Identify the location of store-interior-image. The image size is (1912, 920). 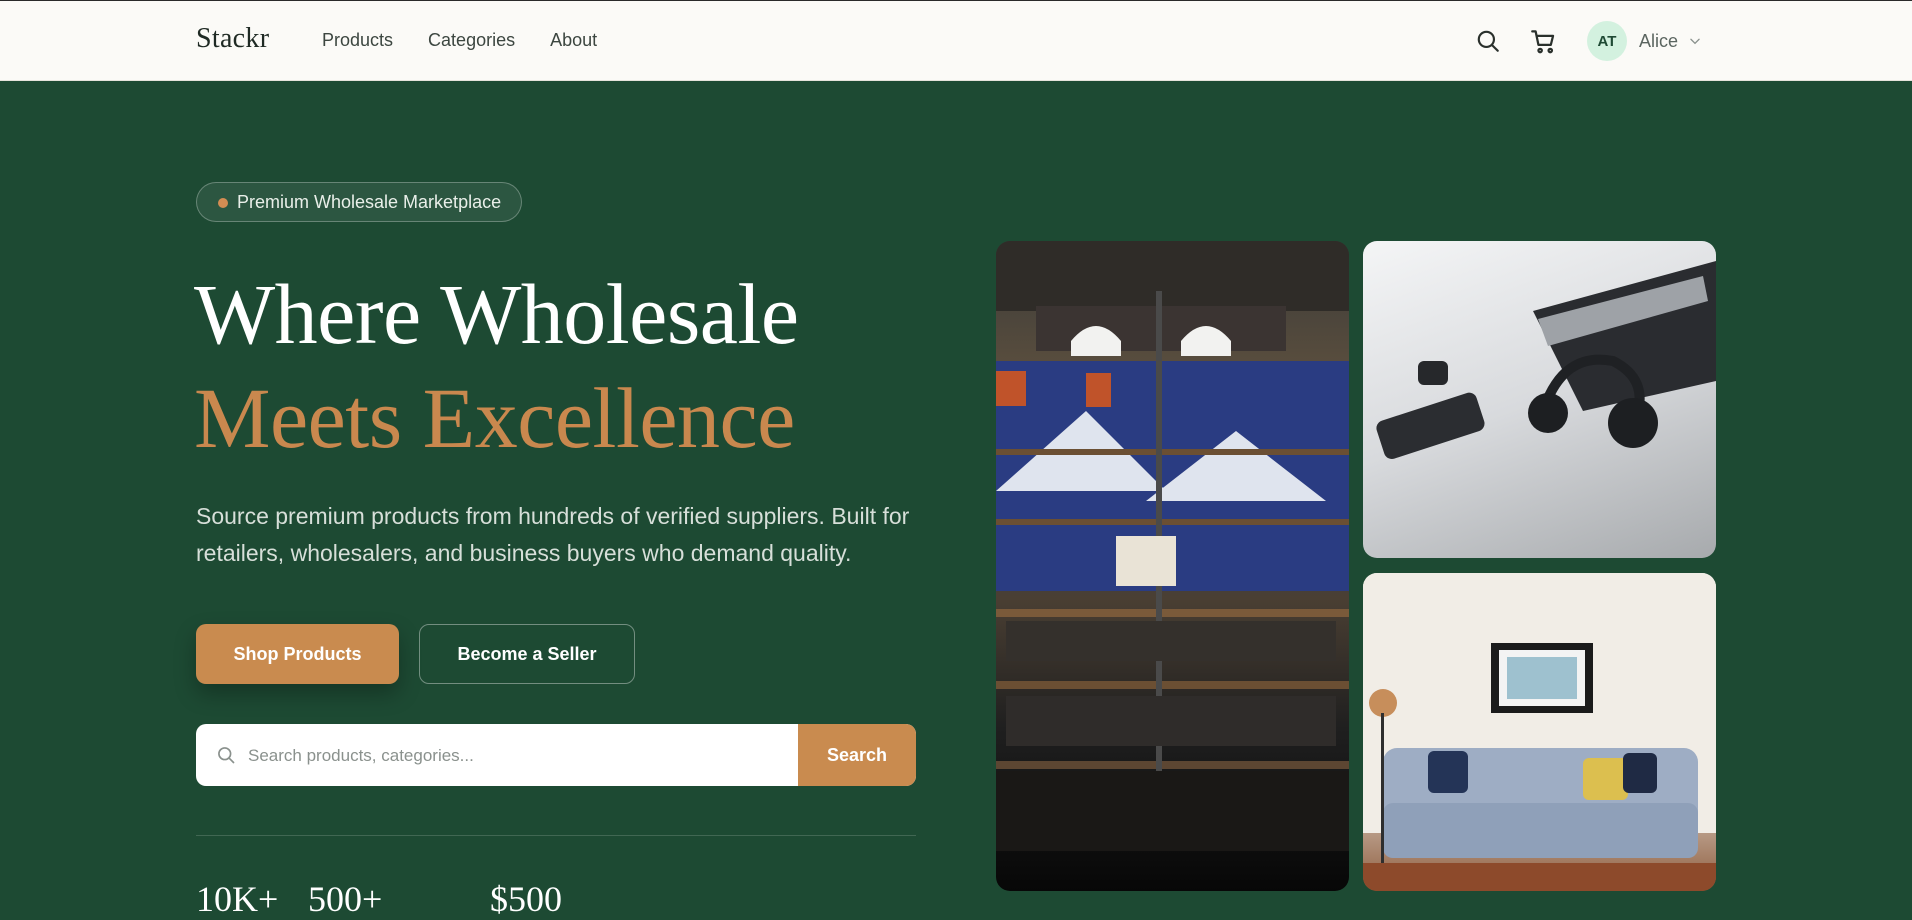
(1172, 566).